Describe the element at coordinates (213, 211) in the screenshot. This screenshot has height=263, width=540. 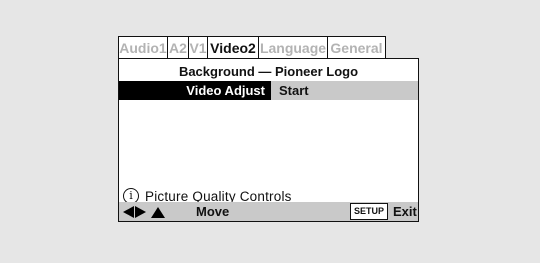
I see `move-label: Move` at that location.